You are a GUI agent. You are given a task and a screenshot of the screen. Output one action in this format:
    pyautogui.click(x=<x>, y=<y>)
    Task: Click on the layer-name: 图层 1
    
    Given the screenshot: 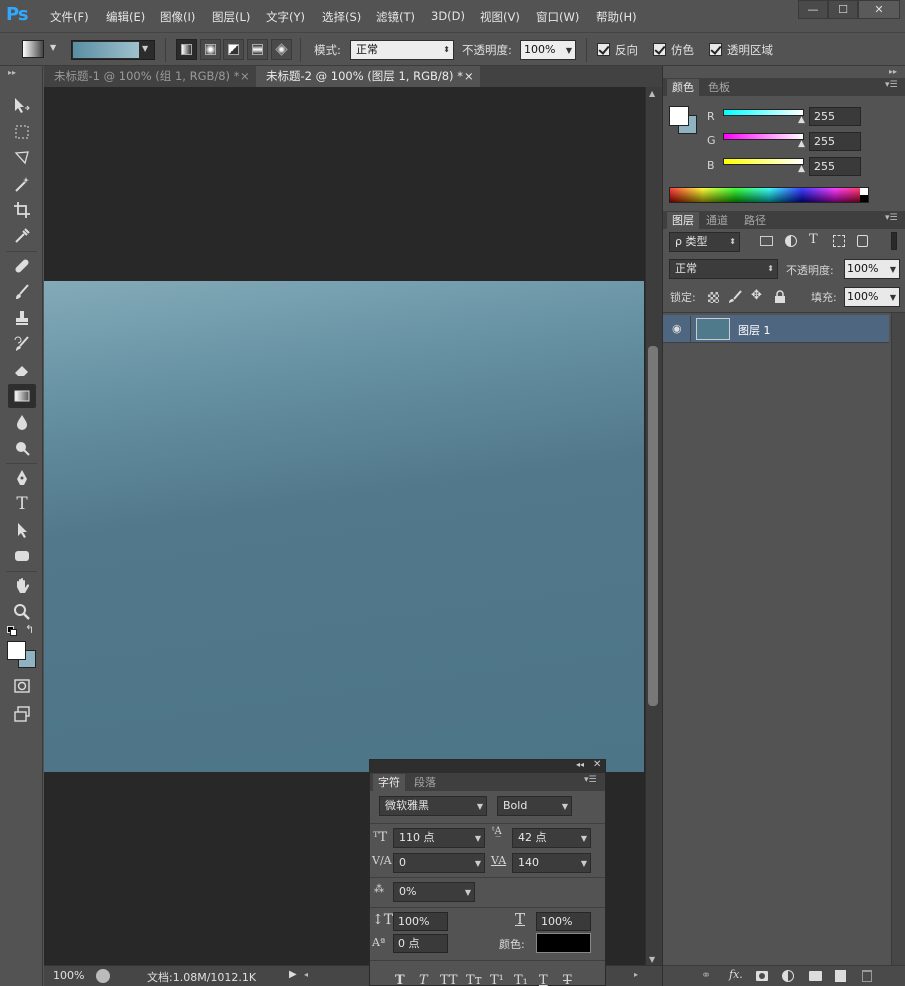 What is the action you would take?
    pyautogui.click(x=754, y=330)
    